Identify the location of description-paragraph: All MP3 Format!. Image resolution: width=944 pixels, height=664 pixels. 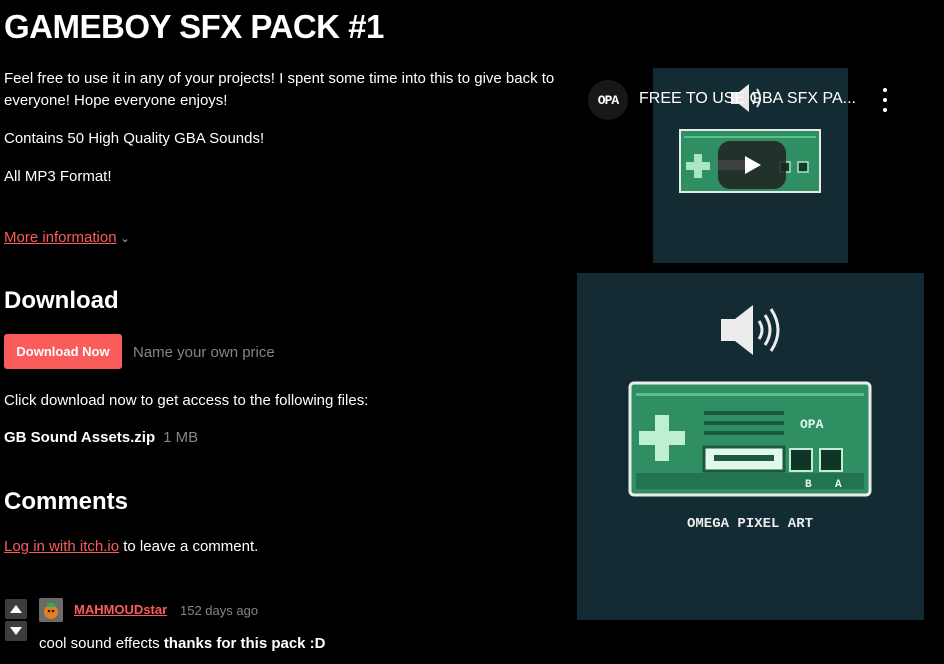
(58, 176).